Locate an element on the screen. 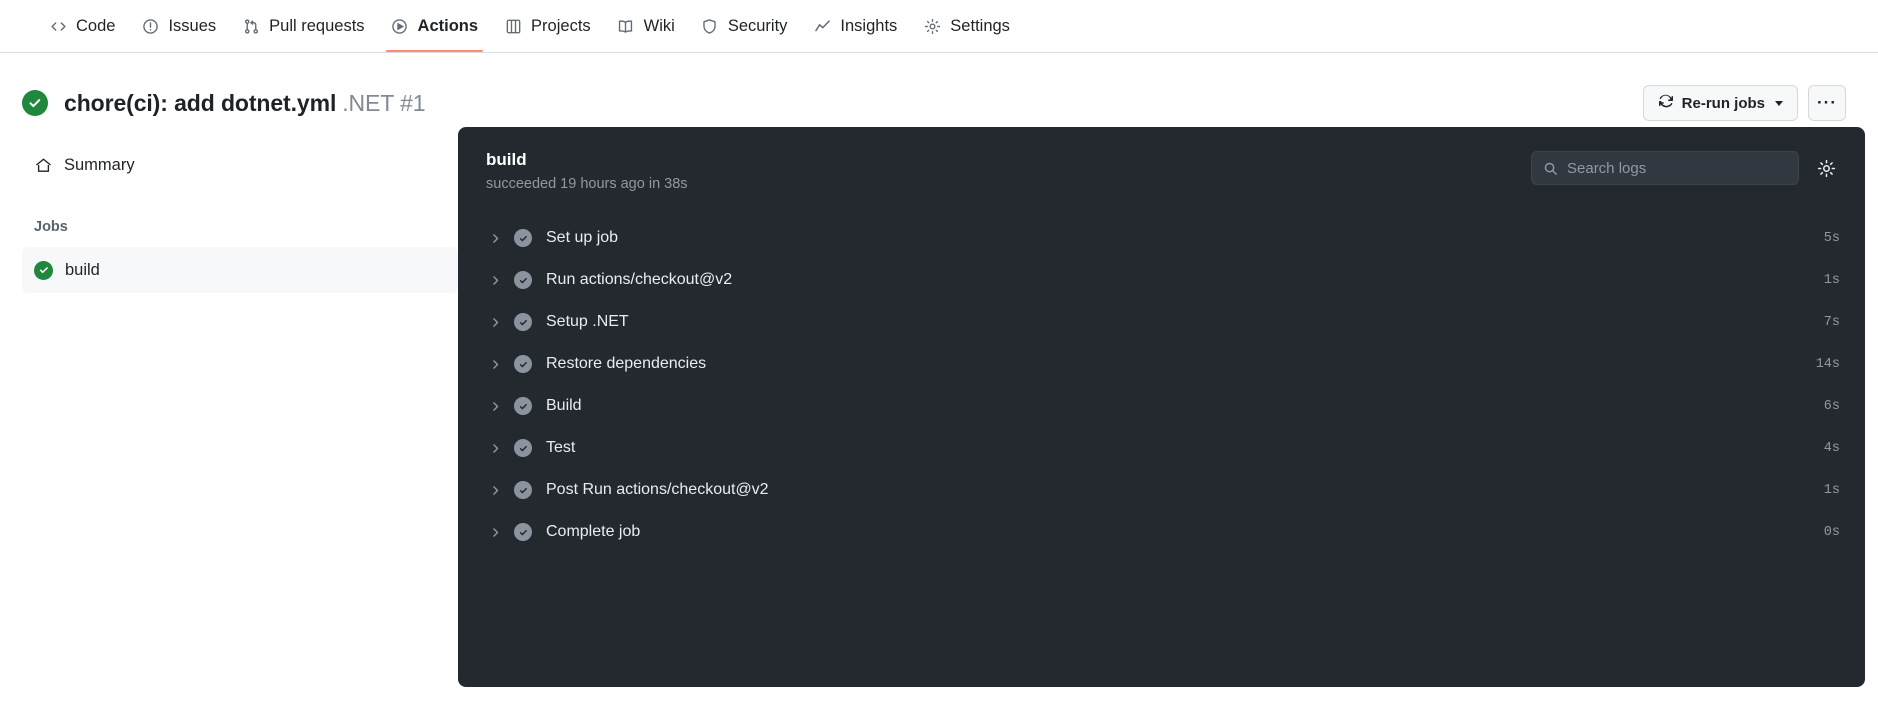  log-step-row: Test 4s is located at coordinates (1161, 448).